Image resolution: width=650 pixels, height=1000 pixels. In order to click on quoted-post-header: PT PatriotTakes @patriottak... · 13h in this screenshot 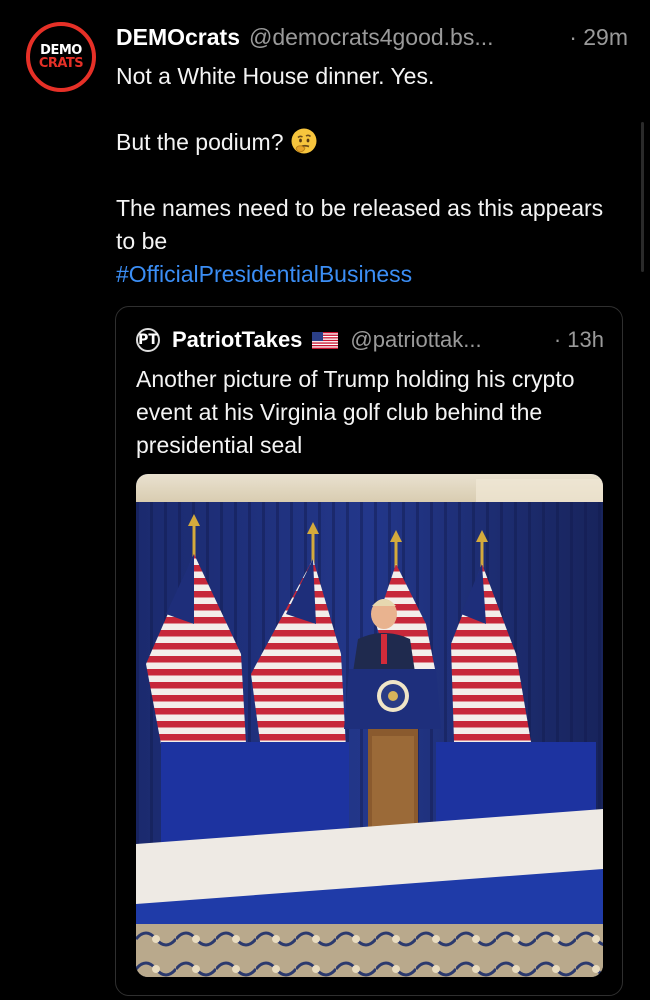, I will do `click(370, 340)`.